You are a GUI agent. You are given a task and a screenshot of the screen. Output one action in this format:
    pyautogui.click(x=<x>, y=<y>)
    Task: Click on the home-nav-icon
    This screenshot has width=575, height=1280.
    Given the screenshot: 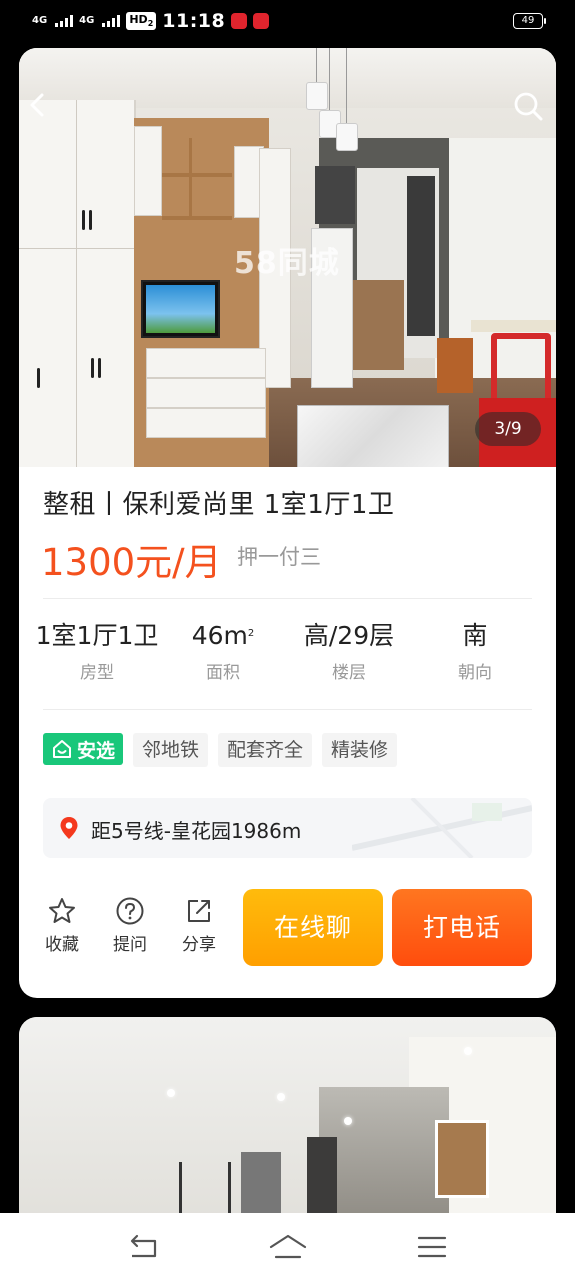 What is the action you would take?
    pyautogui.click(x=288, y=1247)
    